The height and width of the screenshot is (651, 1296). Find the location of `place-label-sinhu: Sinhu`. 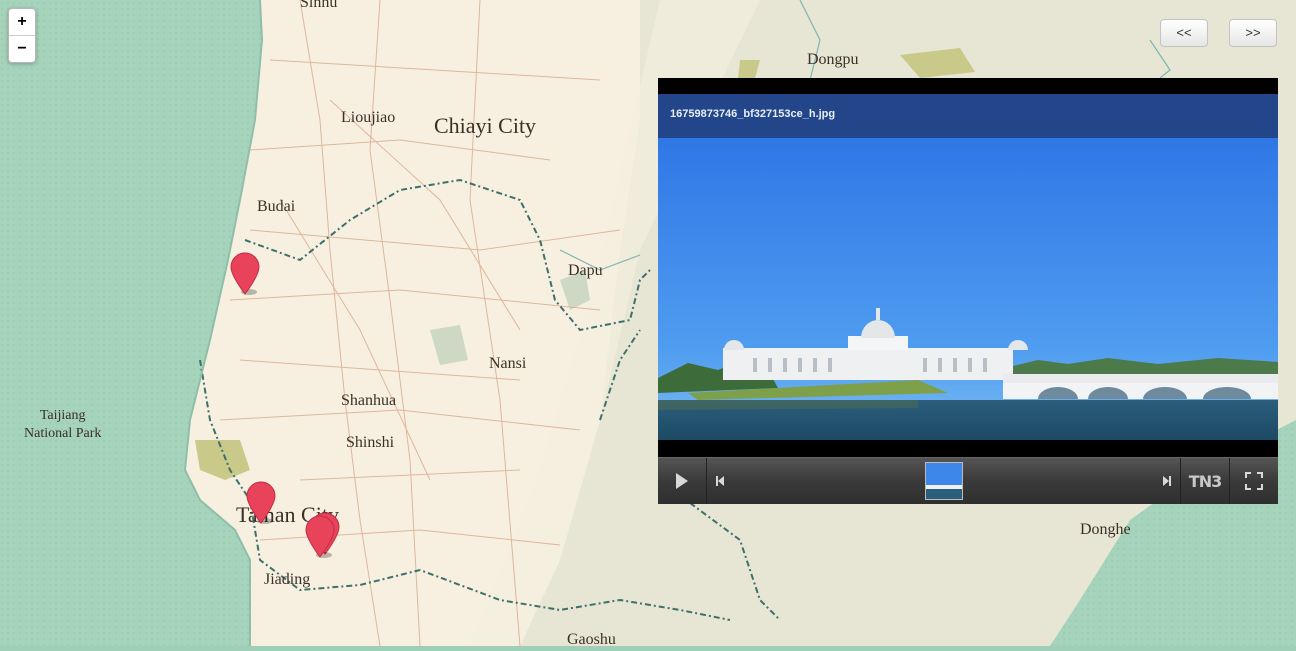

place-label-sinhu: Sinhu is located at coordinates (319, 5).